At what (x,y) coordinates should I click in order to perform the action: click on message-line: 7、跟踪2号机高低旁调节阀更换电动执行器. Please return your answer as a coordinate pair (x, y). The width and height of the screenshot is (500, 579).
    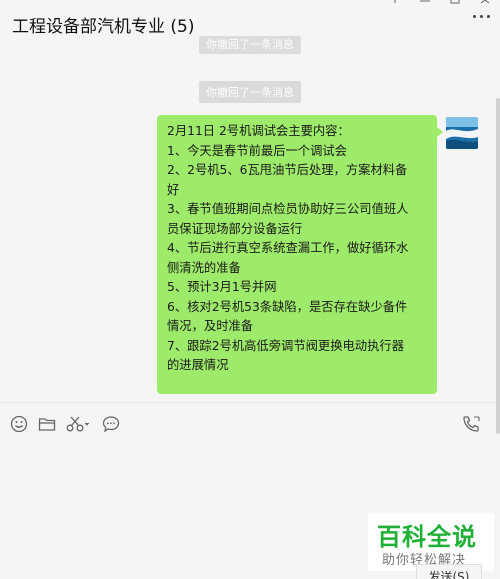
    Looking at the image, I should click on (285, 345).